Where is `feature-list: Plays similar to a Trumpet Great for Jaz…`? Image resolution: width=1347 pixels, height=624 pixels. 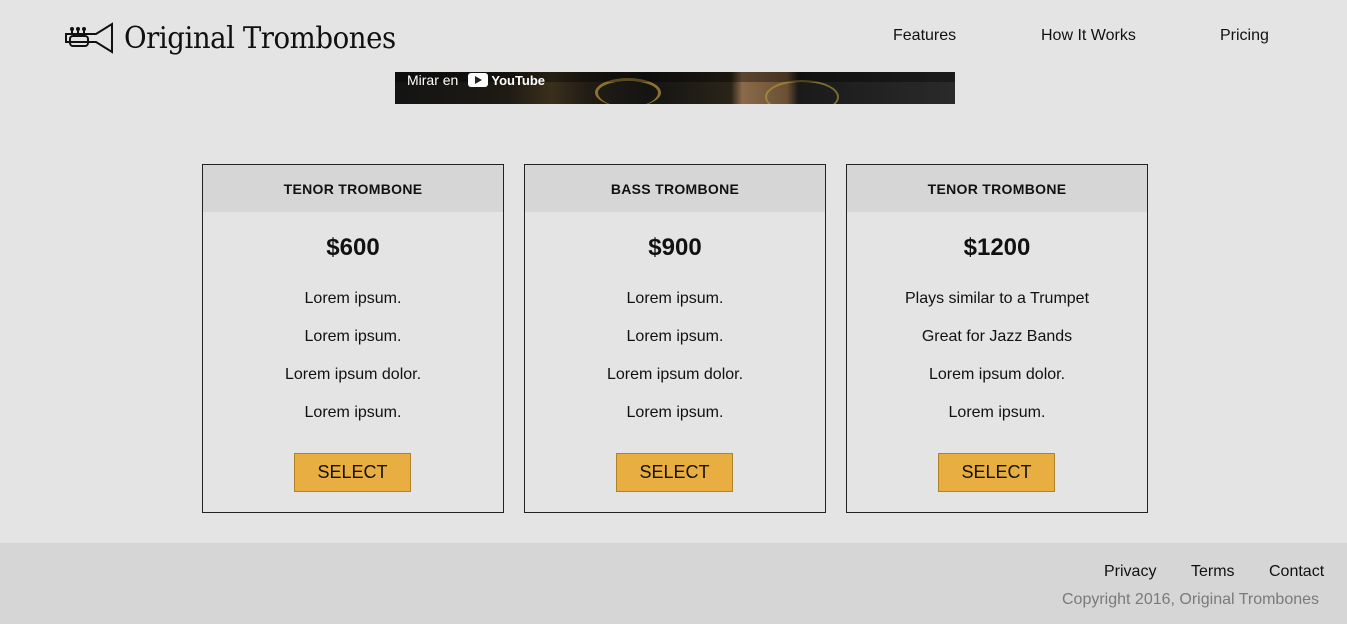
feature-list: Plays similar to a Trumpet Great for Jaz… is located at coordinates (997, 362).